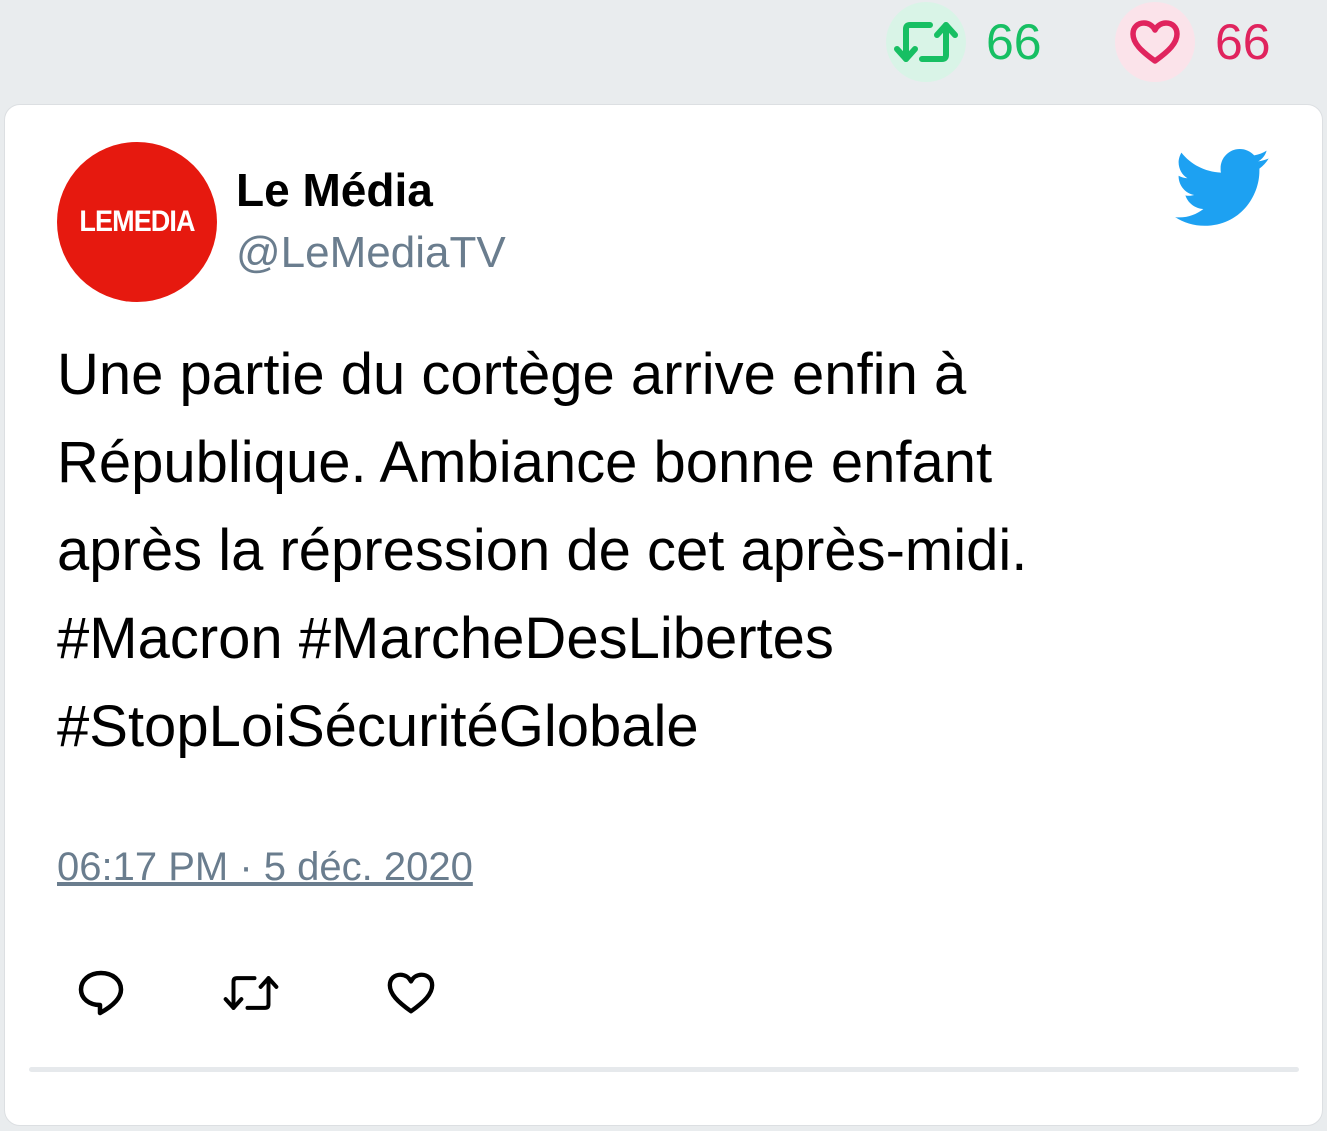  I want to click on avatar-logo-text: LEMEDIA, so click(137, 221).